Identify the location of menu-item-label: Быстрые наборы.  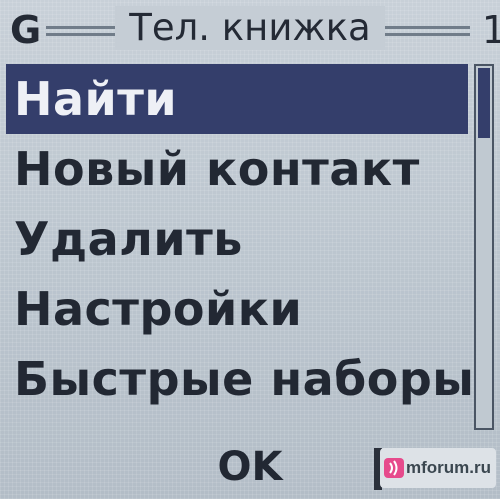
(244, 379).